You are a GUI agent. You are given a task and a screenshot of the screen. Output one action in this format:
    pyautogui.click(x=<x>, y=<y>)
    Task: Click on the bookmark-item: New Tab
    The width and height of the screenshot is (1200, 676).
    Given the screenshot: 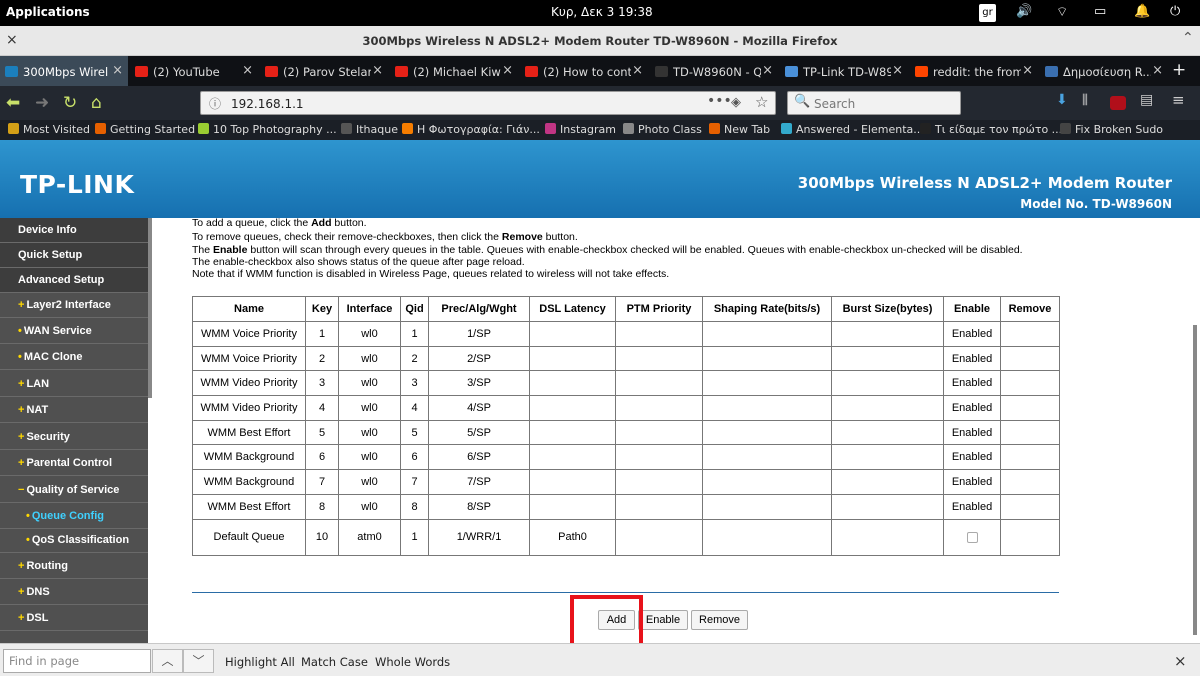 What is the action you would take?
    pyautogui.click(x=739, y=129)
    